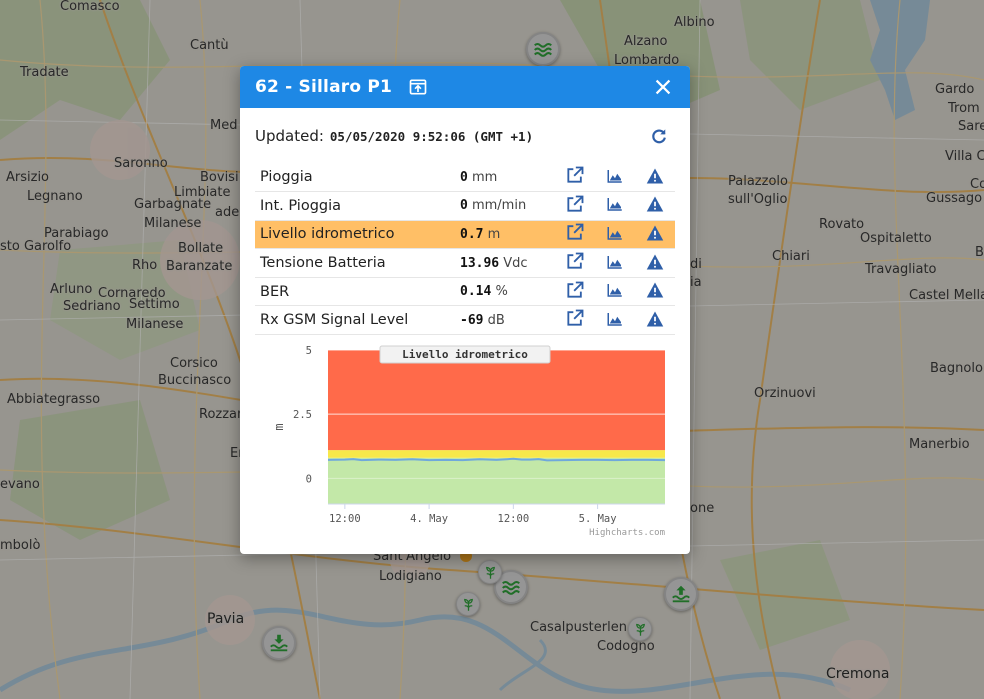  What do you see at coordinates (499, 206) in the screenshot?
I see `sensor-unit: mm/min` at bounding box center [499, 206].